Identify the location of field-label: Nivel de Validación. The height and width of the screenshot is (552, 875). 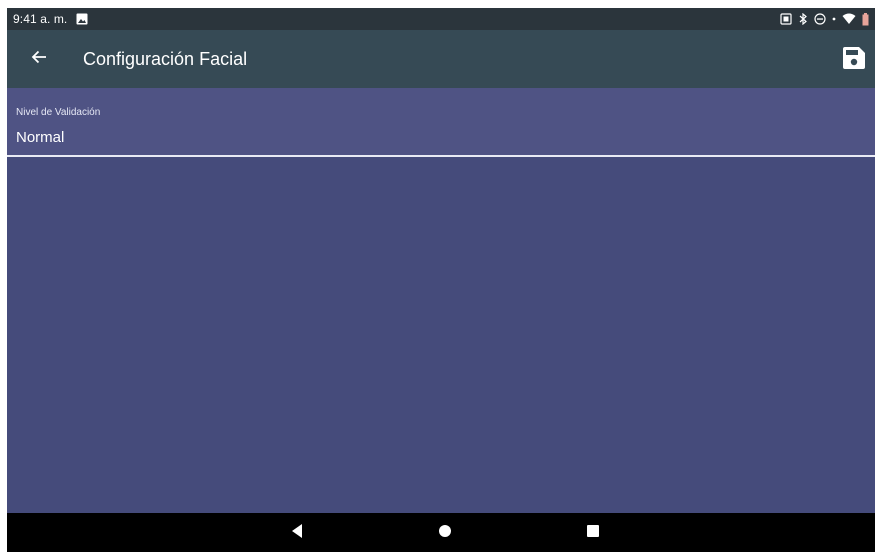
(58, 112).